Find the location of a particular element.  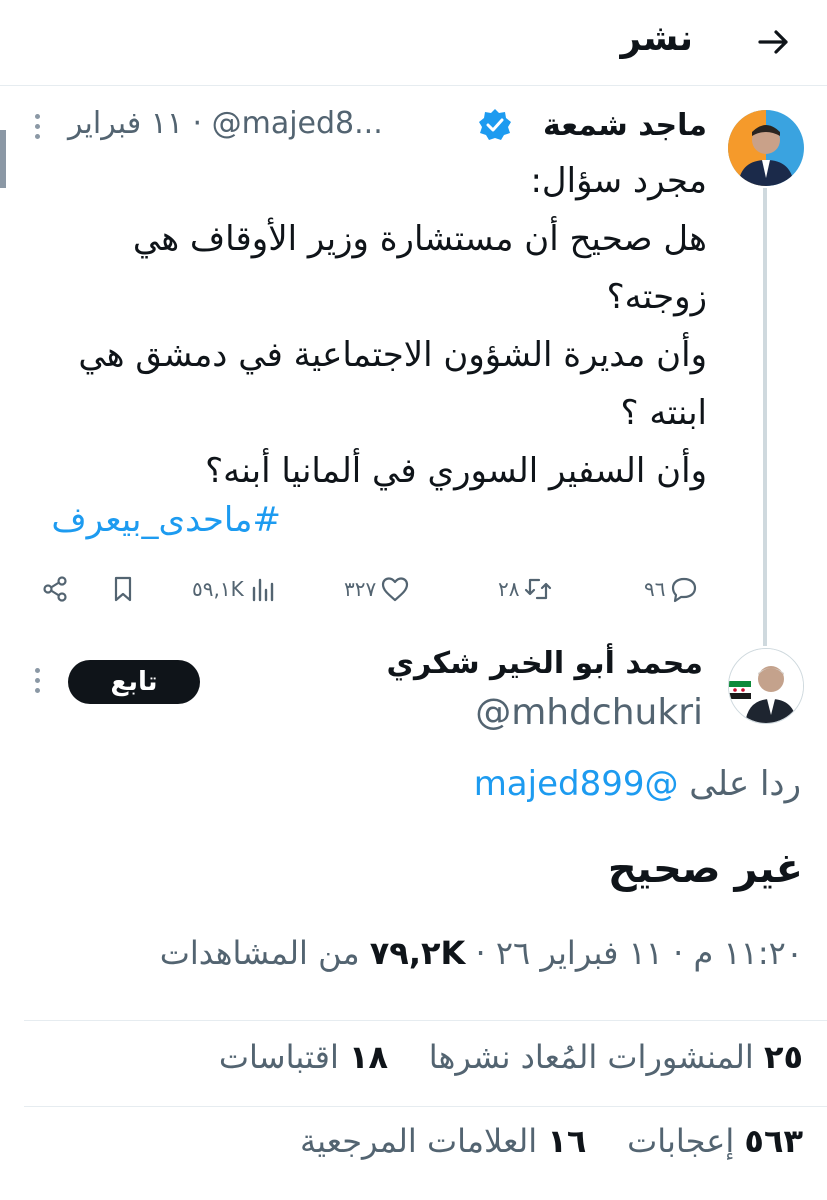

bookmark-button is located at coordinates (123, 589).